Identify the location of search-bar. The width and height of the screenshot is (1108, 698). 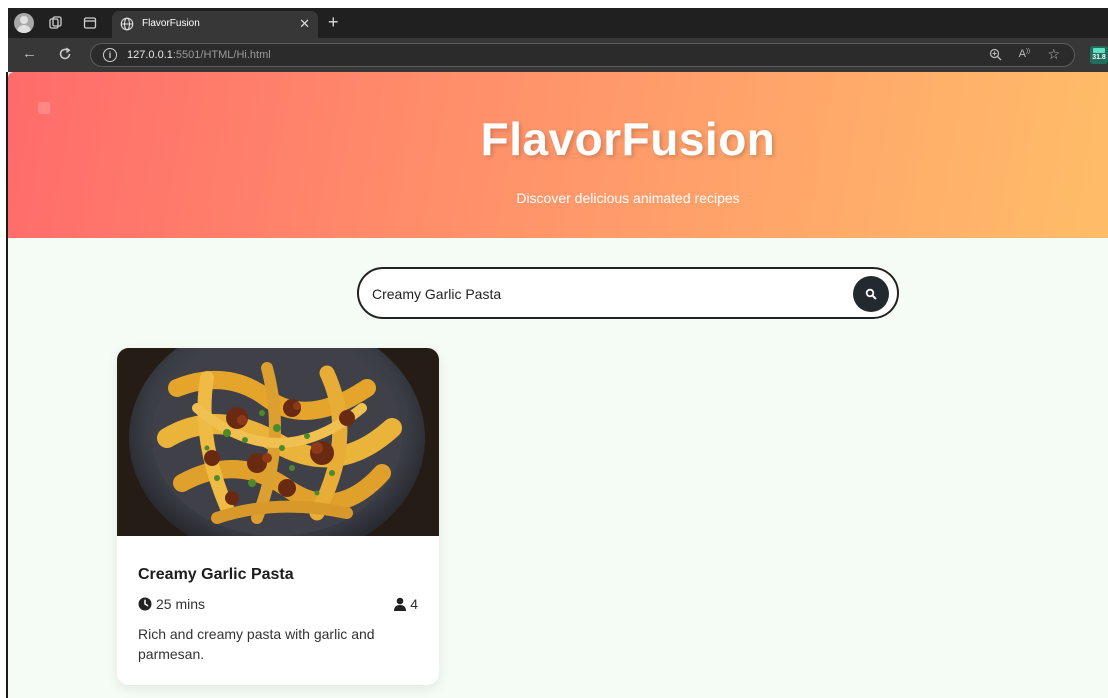
(628, 293).